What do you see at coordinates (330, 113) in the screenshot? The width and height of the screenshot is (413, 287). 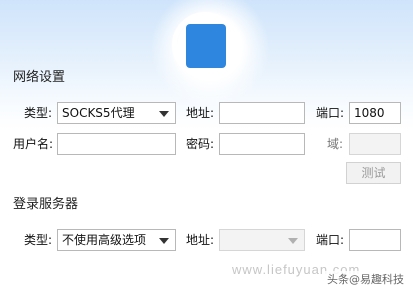 I see `network-port-label: 端口:` at bounding box center [330, 113].